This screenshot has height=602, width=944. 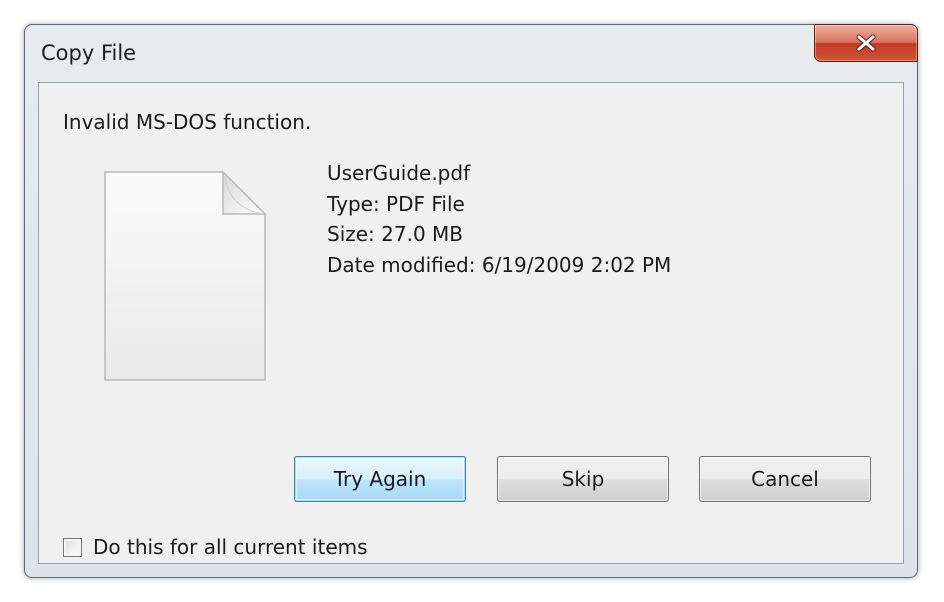 What do you see at coordinates (72, 547) in the screenshot?
I see `apply-to-all-checkbox` at bounding box center [72, 547].